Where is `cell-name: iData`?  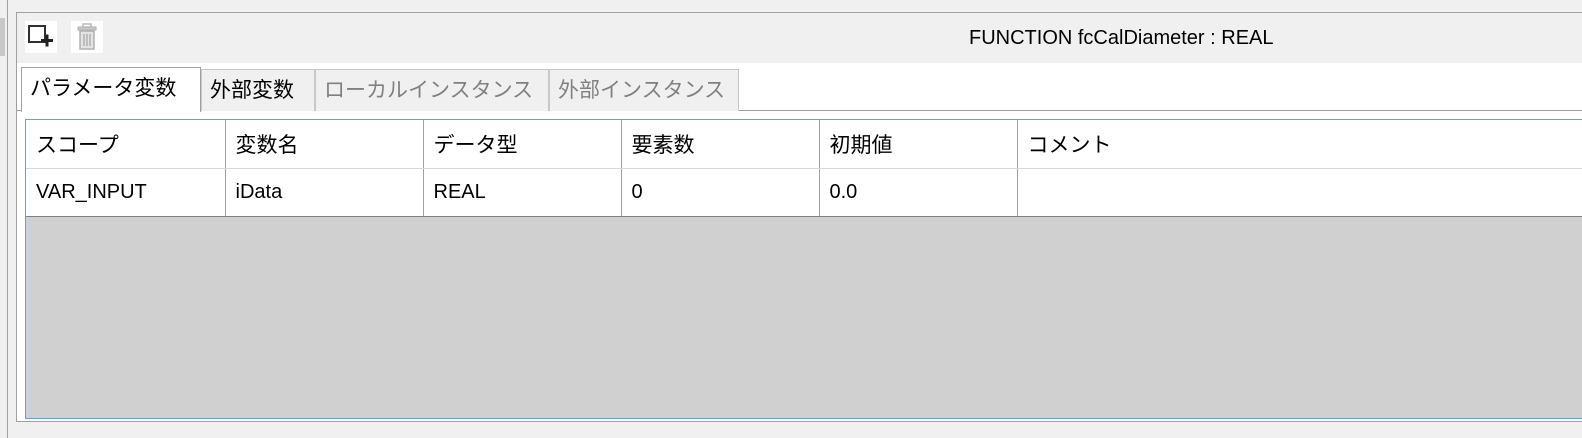 cell-name: iData is located at coordinates (324, 192).